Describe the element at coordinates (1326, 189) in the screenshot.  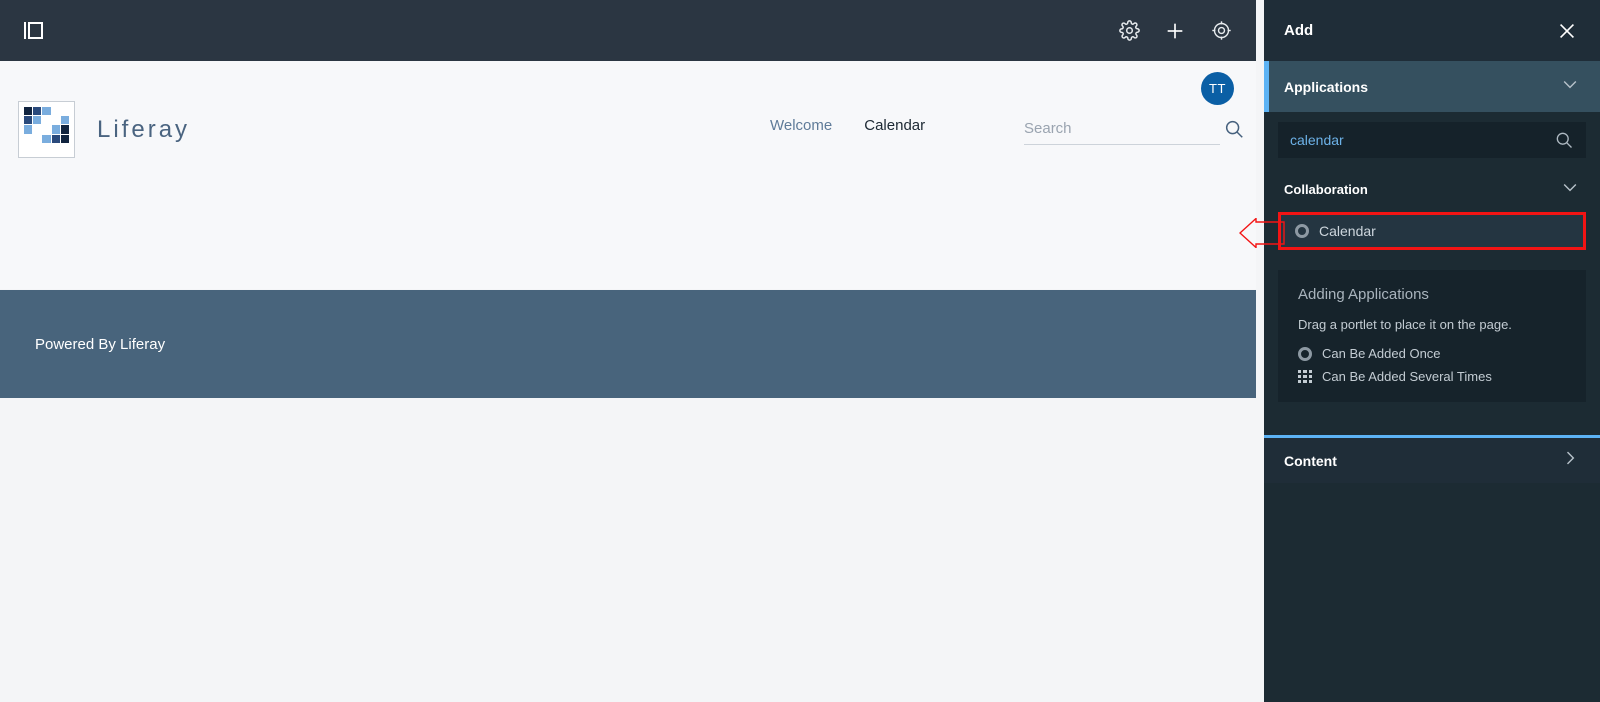
I see `group-collaboration-label: Collaboration` at that location.